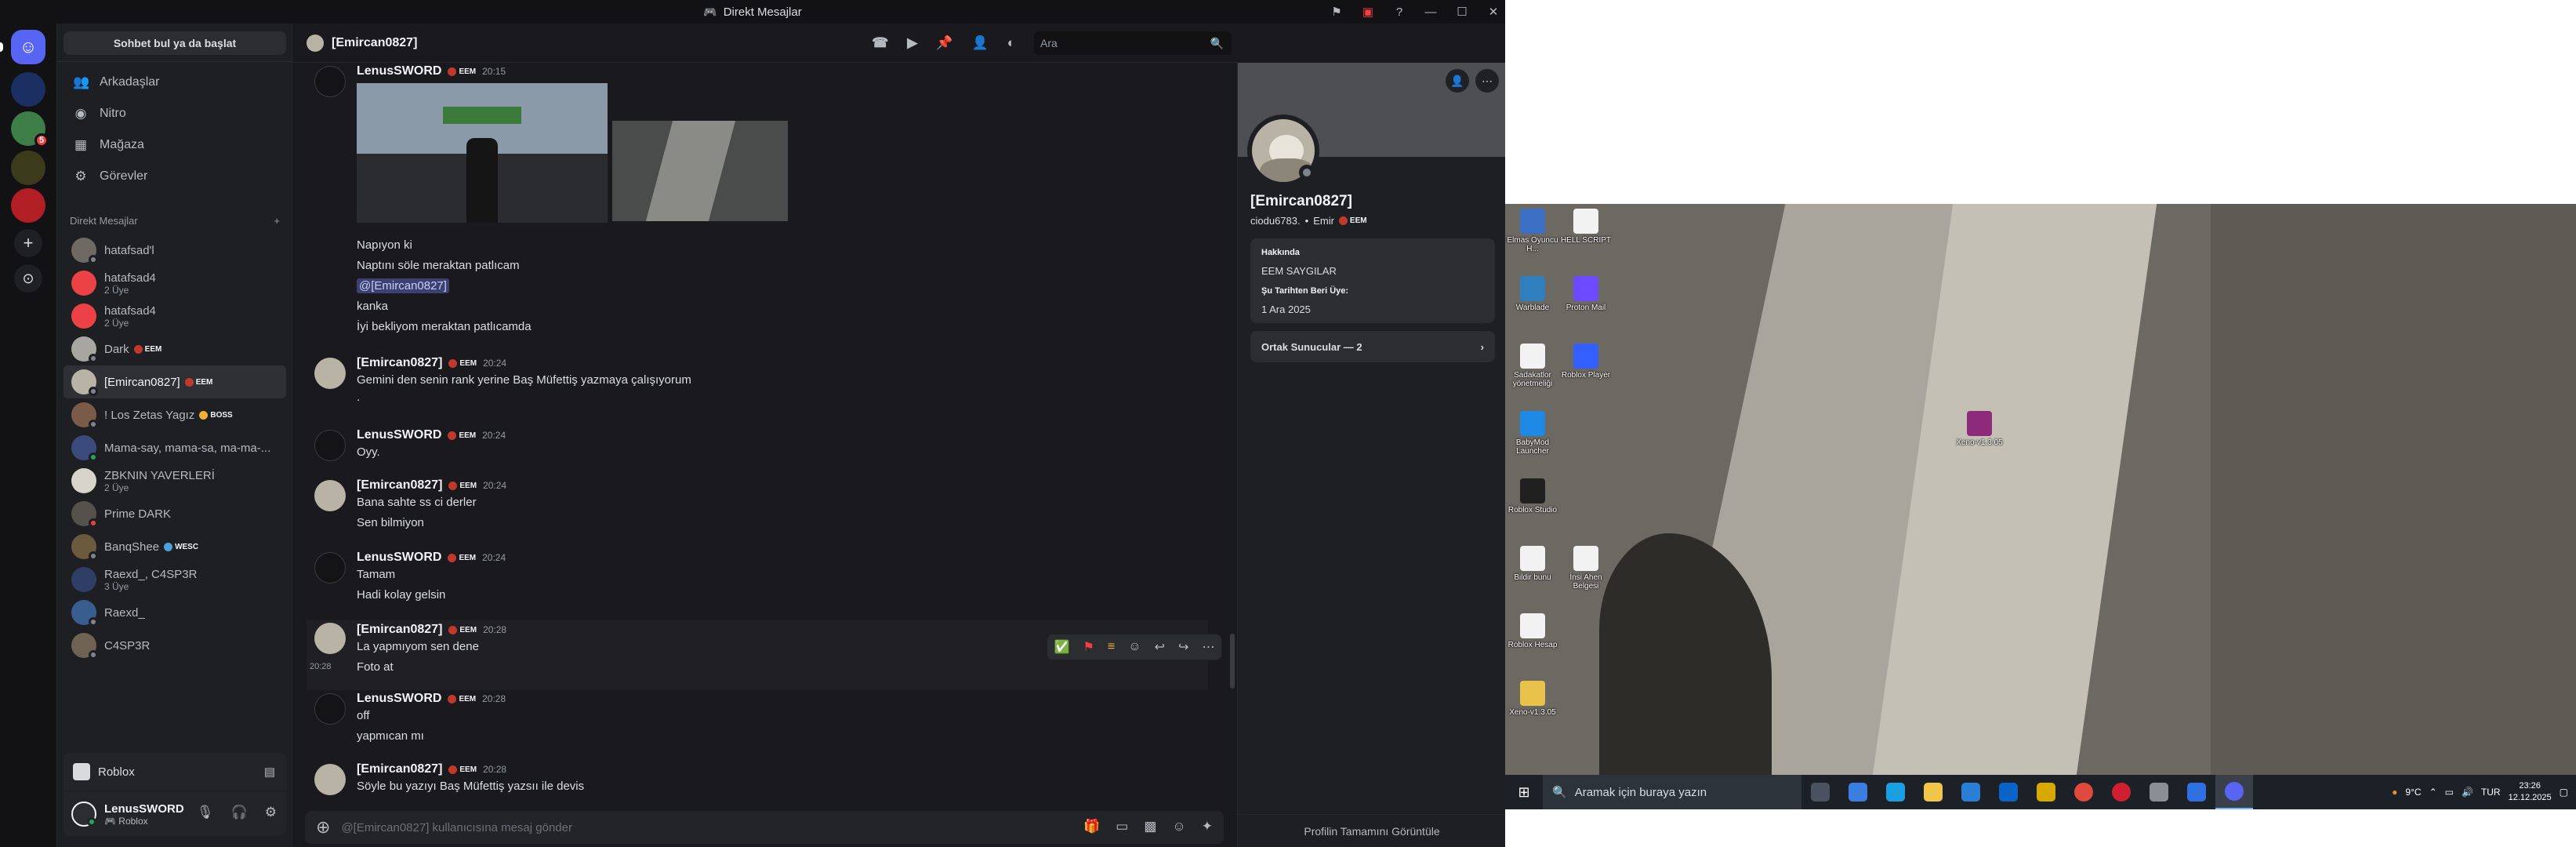  Describe the element at coordinates (175, 513) in the screenshot. I see `dm-item: Prime DARK` at that location.